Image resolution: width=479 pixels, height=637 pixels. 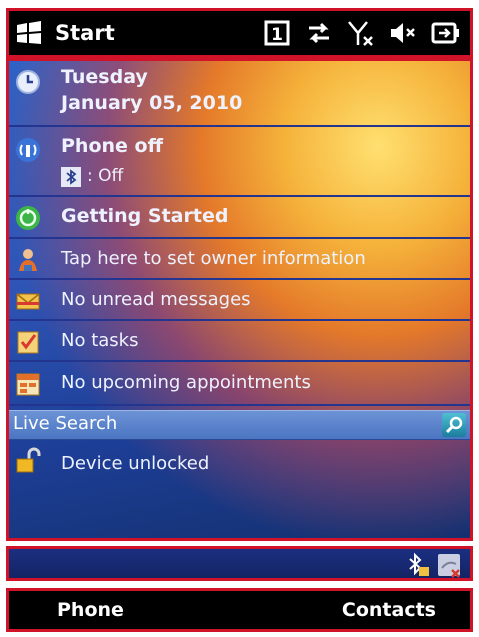 I want to click on live-search-label: Live Search, so click(x=65, y=423).